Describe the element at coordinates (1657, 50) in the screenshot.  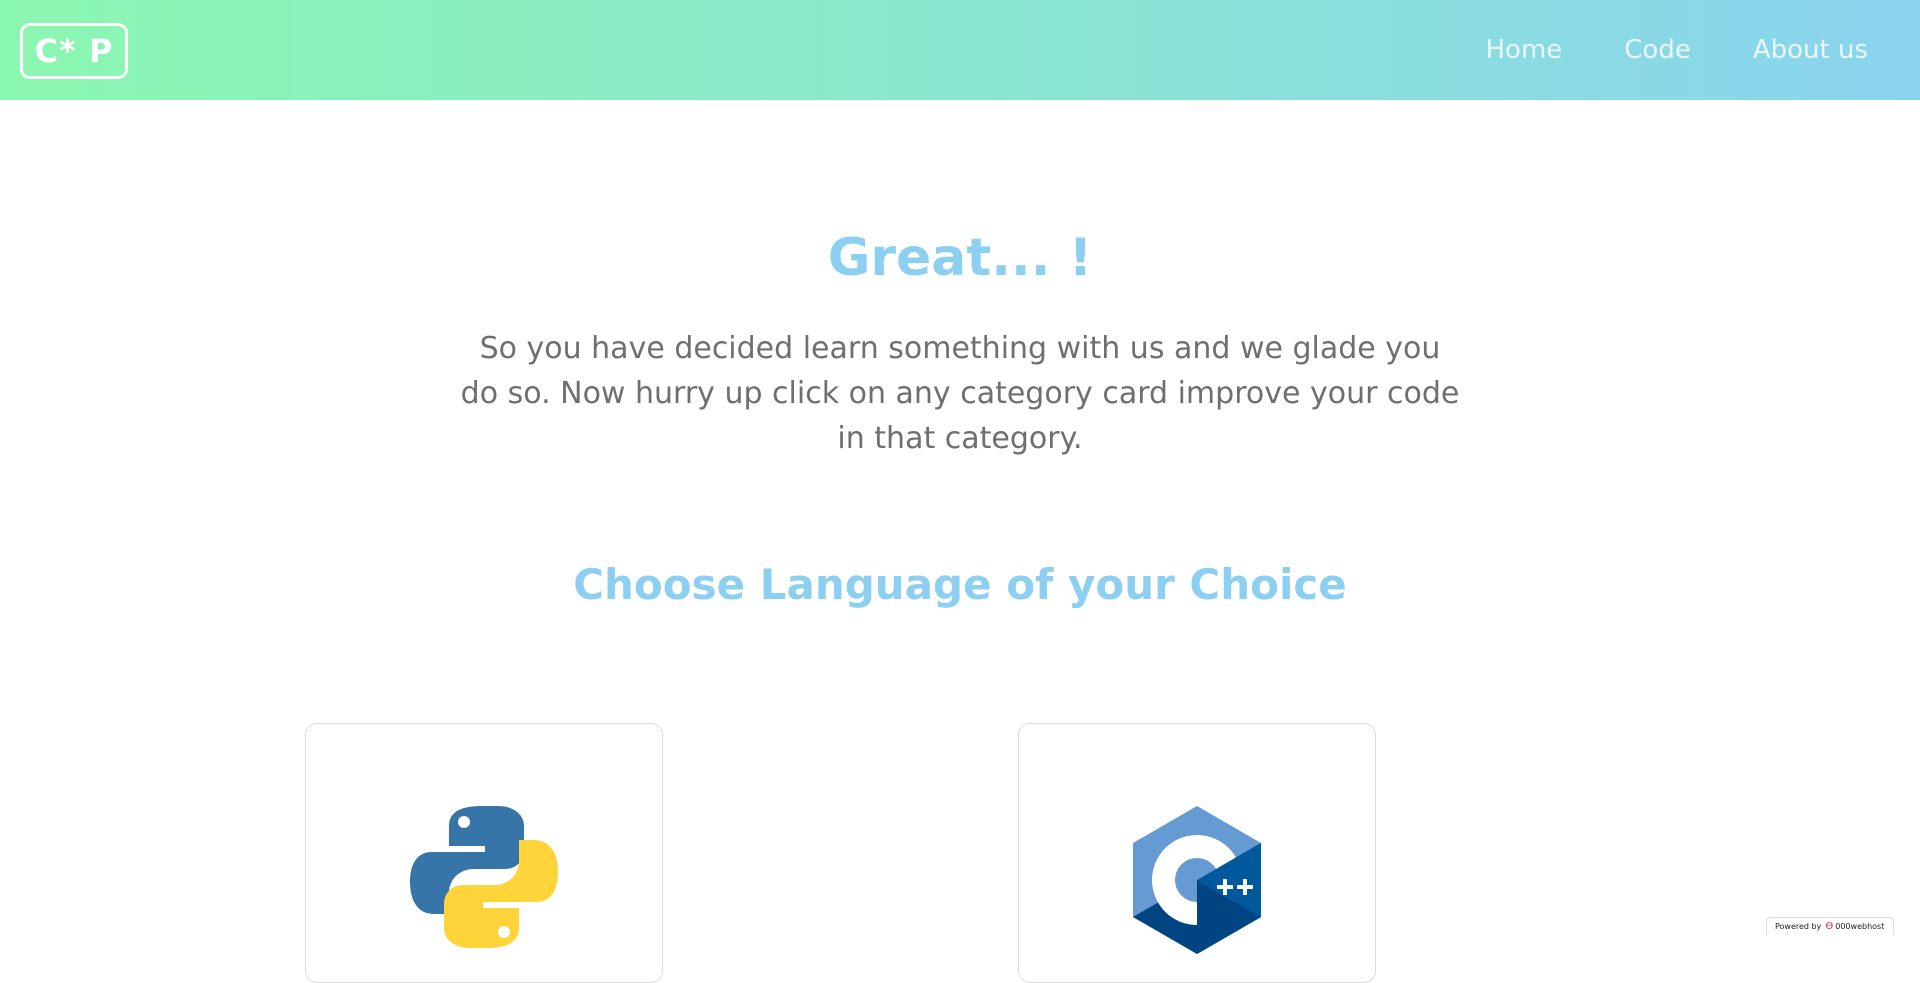
I see `nav-link-code: Code` at that location.